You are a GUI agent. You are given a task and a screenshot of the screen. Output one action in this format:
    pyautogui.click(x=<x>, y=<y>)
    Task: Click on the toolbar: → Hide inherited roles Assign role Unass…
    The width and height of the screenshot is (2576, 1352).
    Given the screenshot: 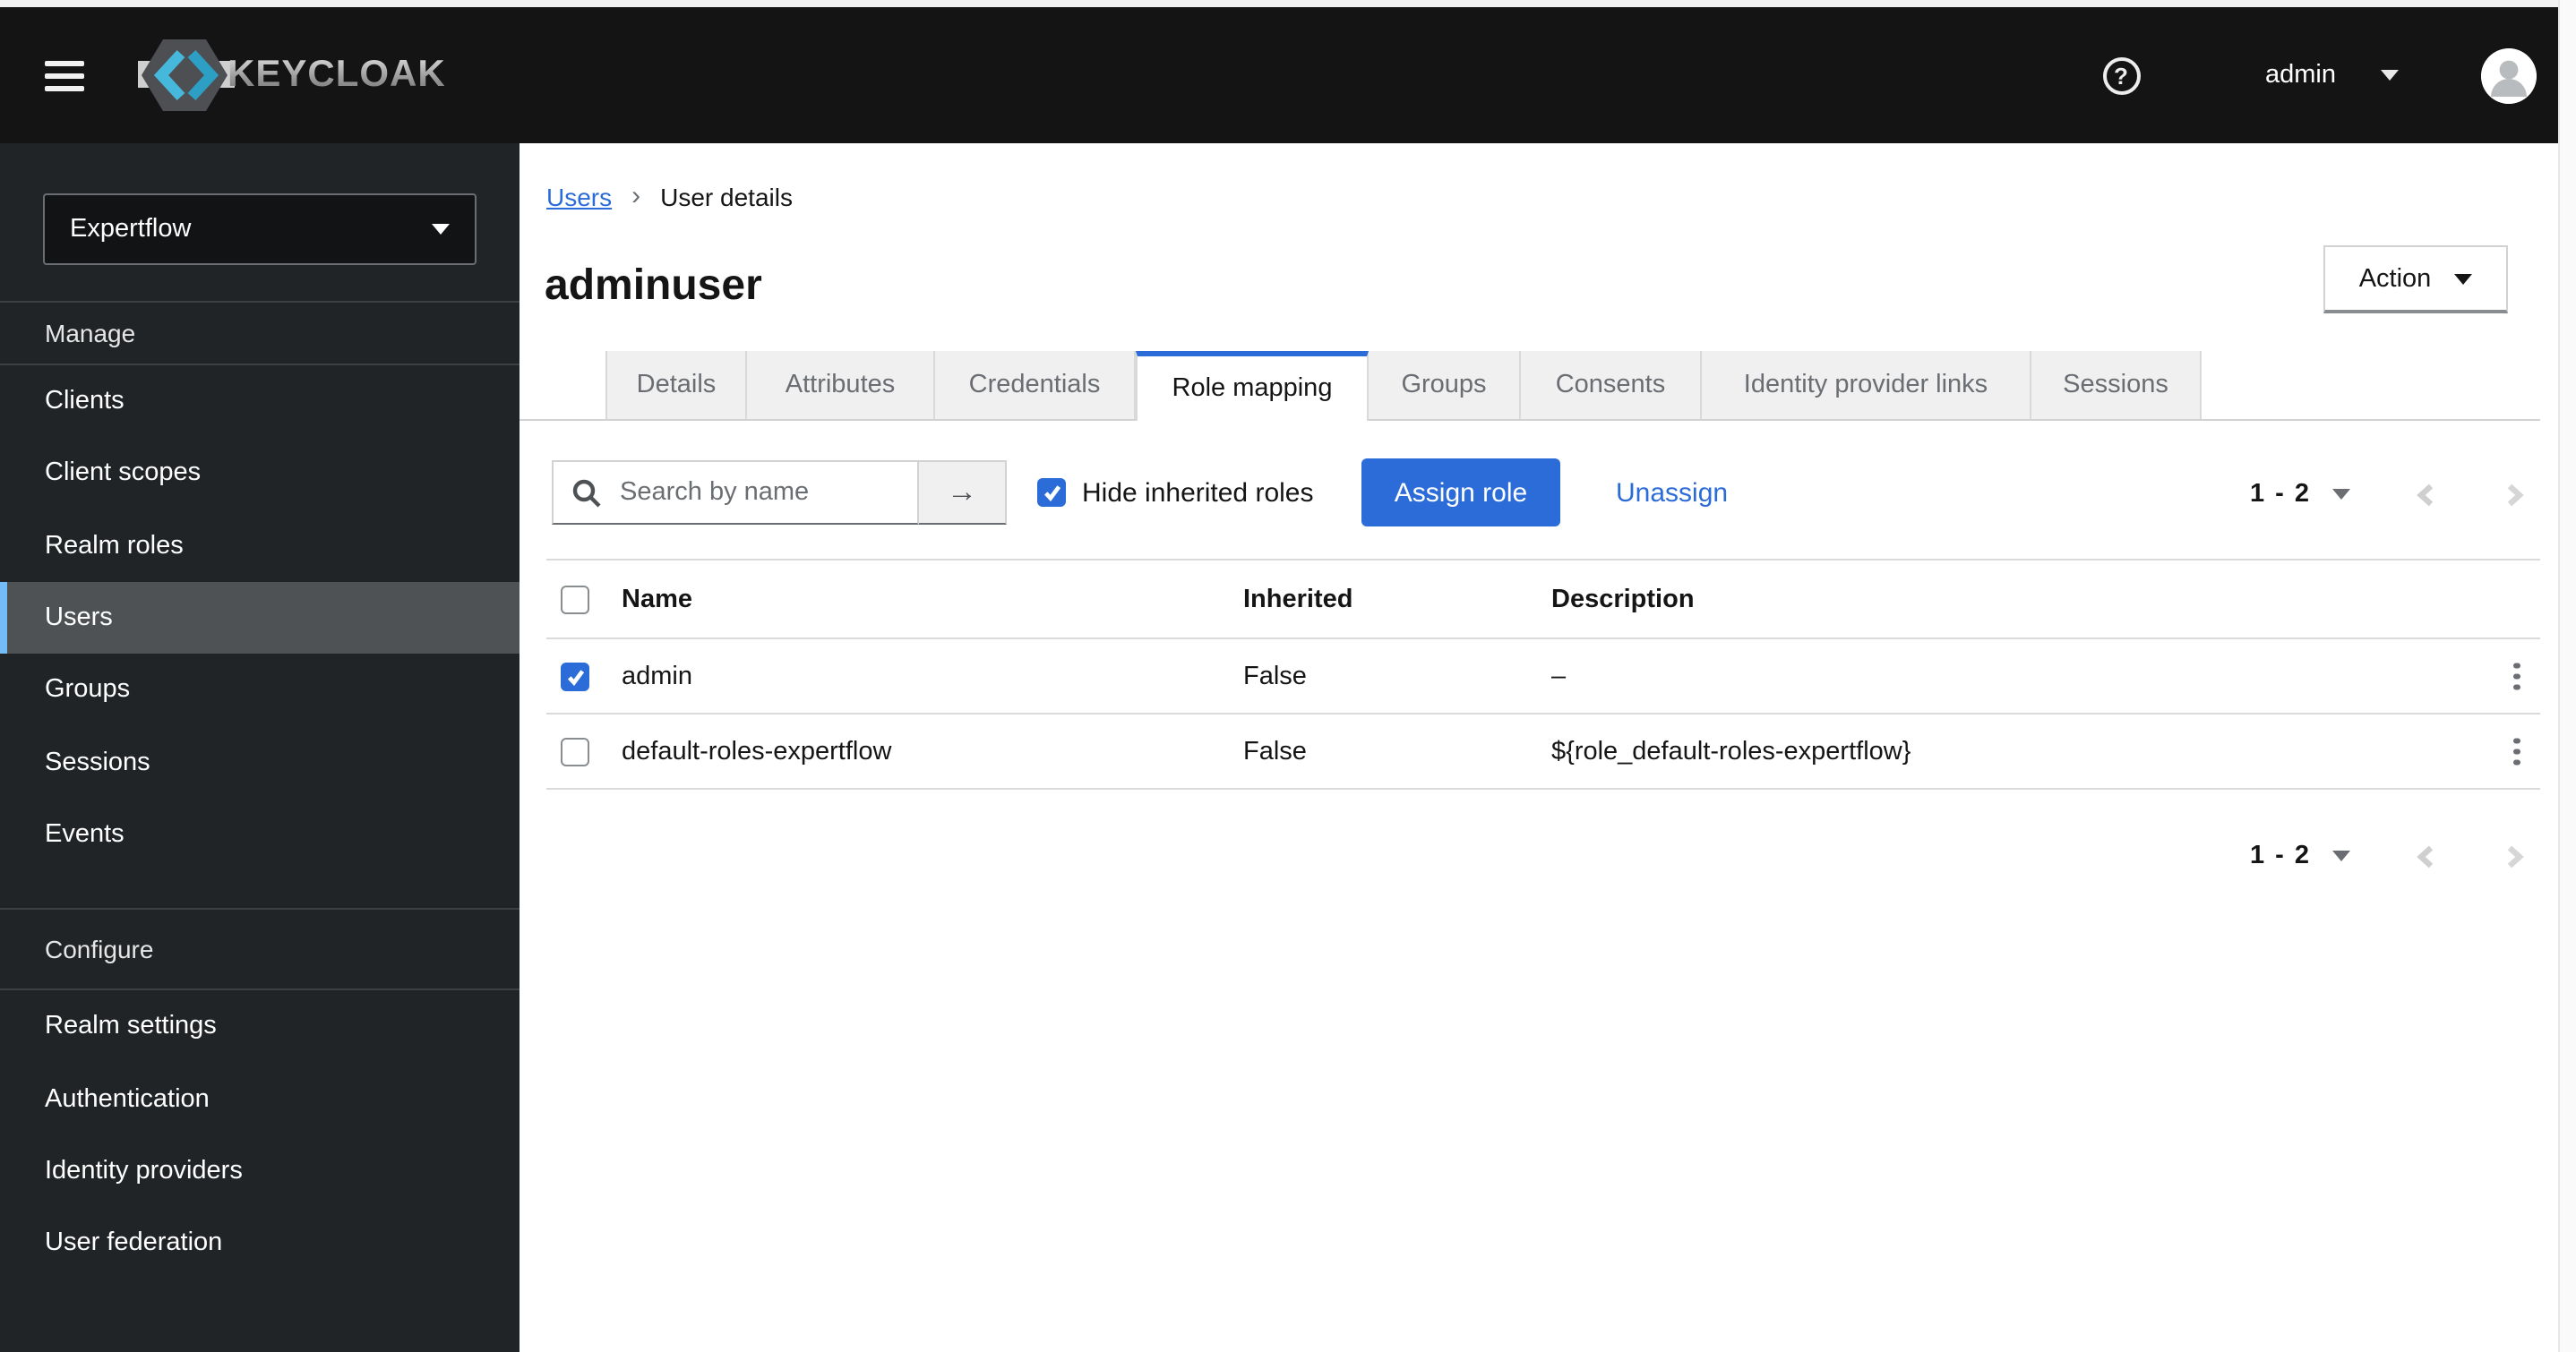 What is the action you would take?
    pyautogui.click(x=1538, y=494)
    